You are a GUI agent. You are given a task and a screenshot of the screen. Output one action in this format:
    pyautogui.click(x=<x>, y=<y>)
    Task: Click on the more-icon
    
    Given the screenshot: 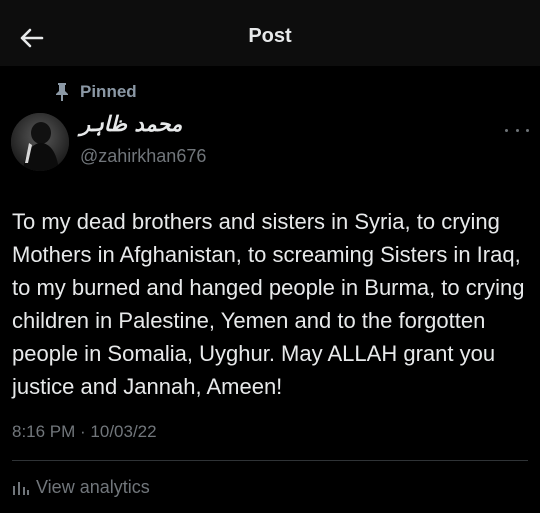 What is the action you would take?
    pyautogui.click(x=517, y=130)
    